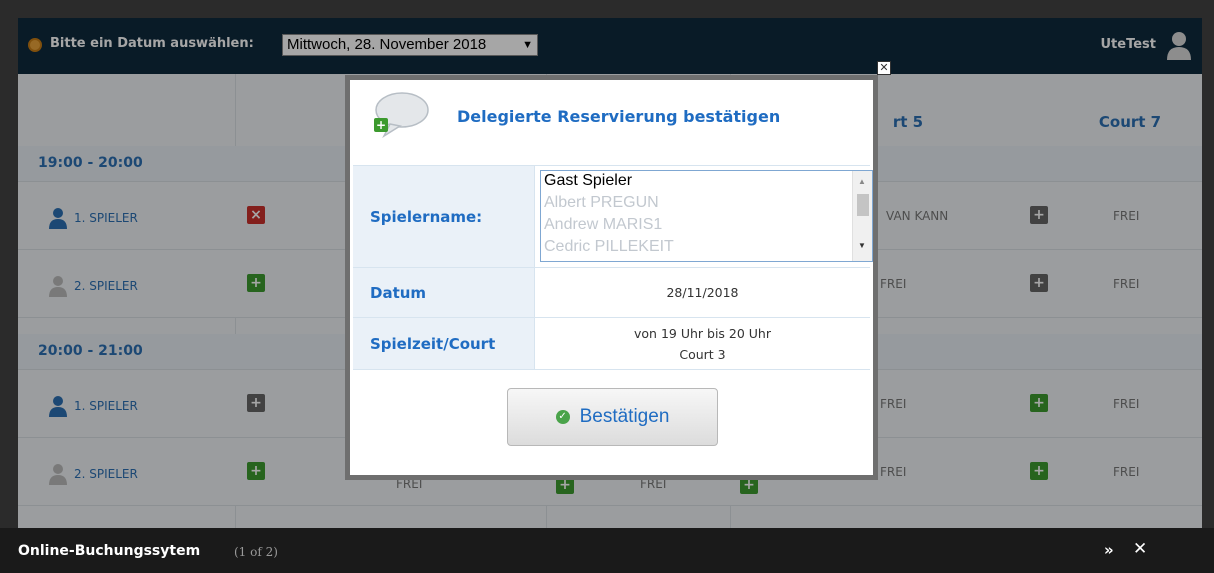 This screenshot has width=1214, height=573. I want to click on slot-label: Spielzeit/Court, so click(444, 343).